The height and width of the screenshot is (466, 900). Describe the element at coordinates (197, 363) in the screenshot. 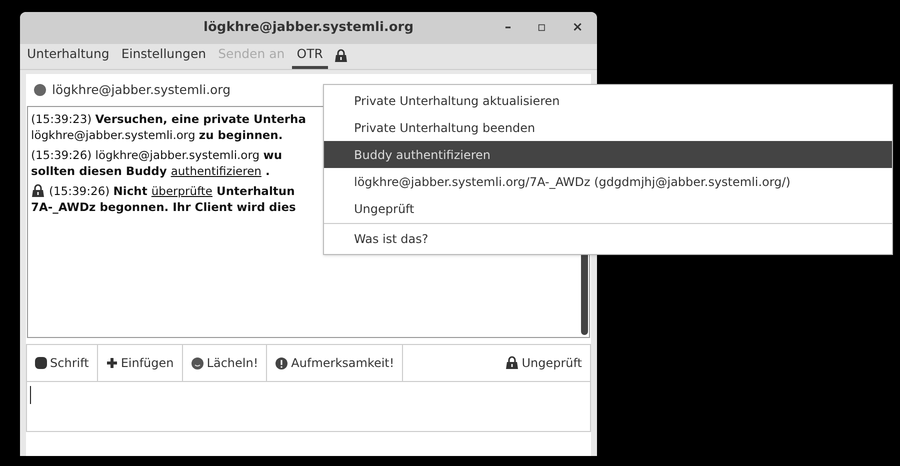

I see `smiley-icon` at that location.